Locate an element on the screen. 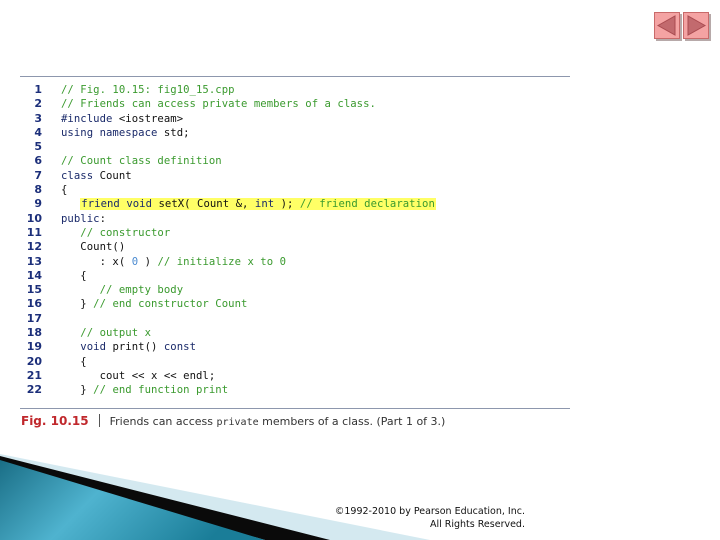 The height and width of the screenshot is (540, 720). line-number: 15 is located at coordinates (34, 290).